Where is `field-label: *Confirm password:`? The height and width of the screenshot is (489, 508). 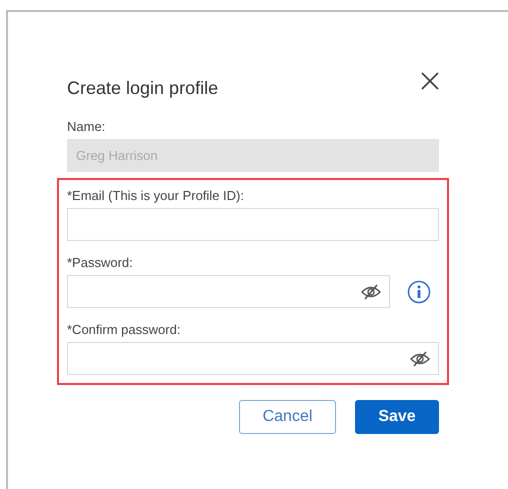
field-label: *Confirm password: is located at coordinates (124, 329).